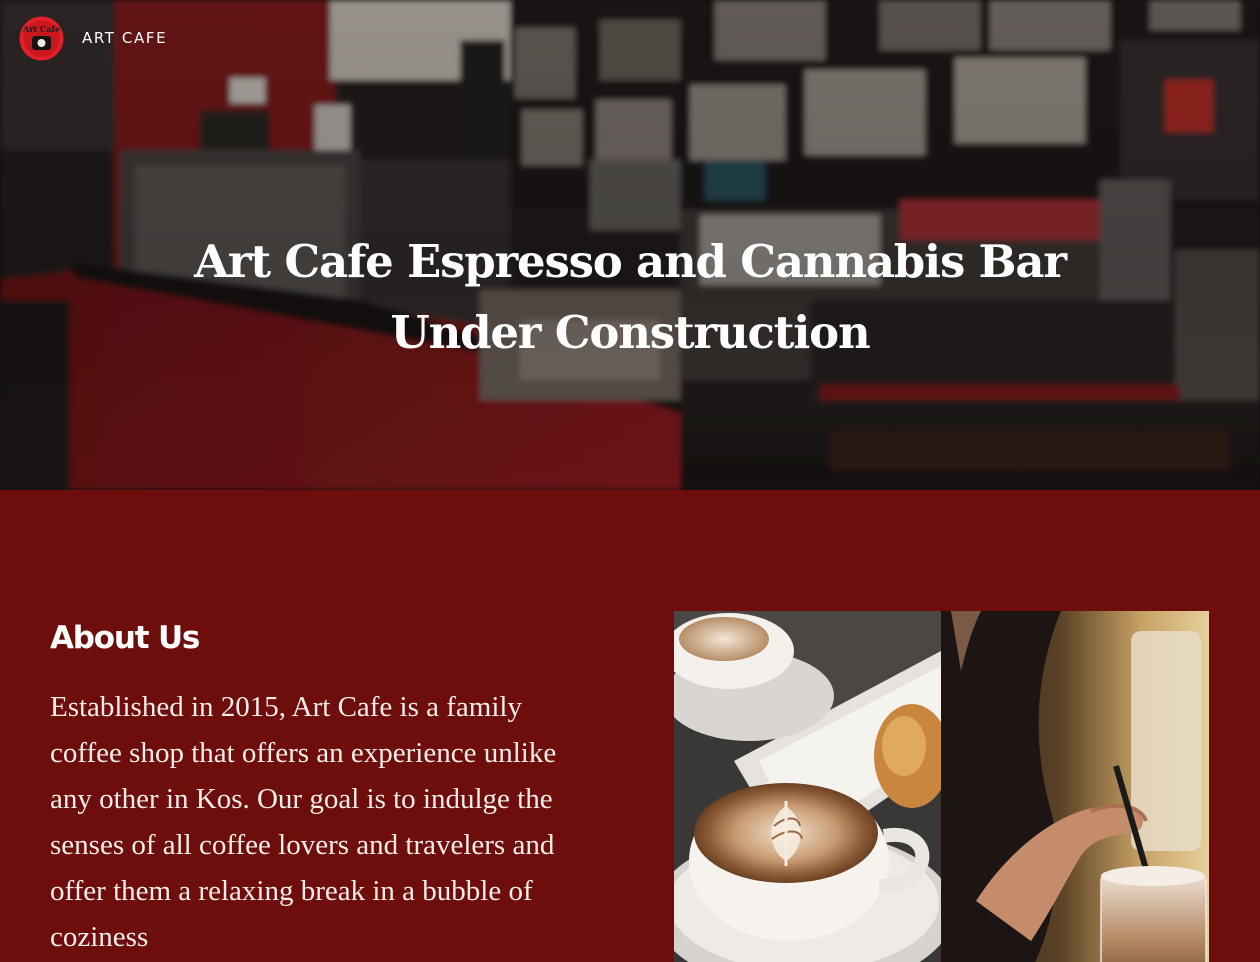  I want to click on iced-coffee-photo, so click(1075, 786).